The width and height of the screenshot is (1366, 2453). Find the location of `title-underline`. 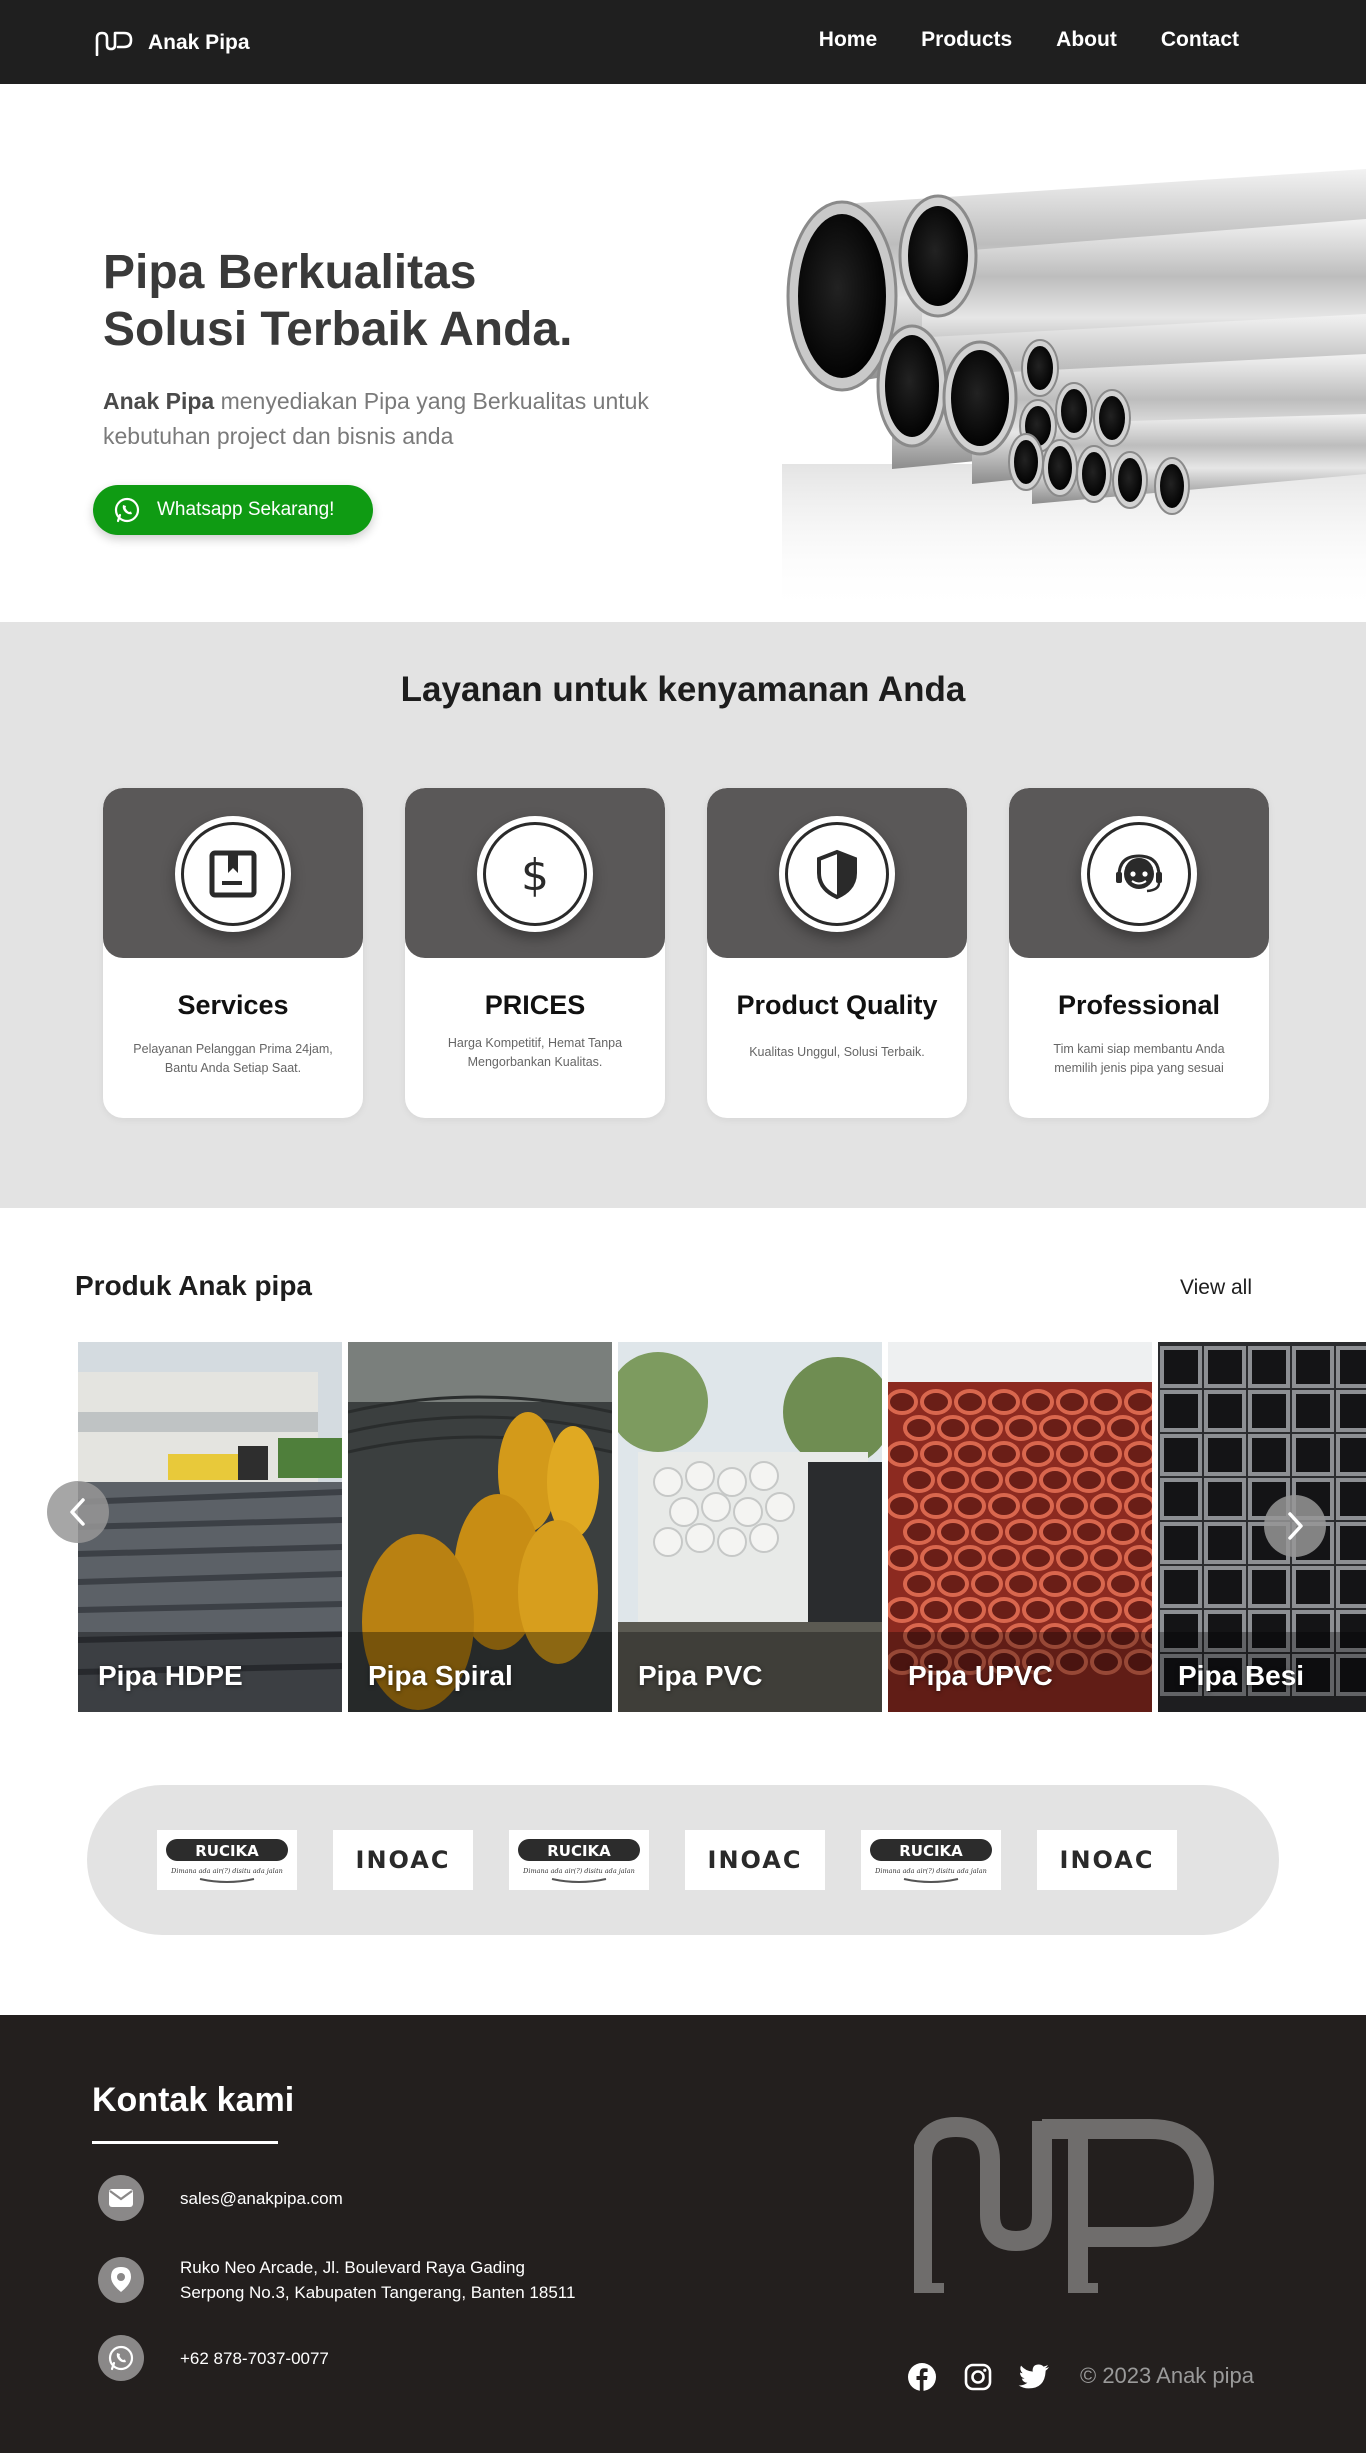

title-underline is located at coordinates (185, 2142).